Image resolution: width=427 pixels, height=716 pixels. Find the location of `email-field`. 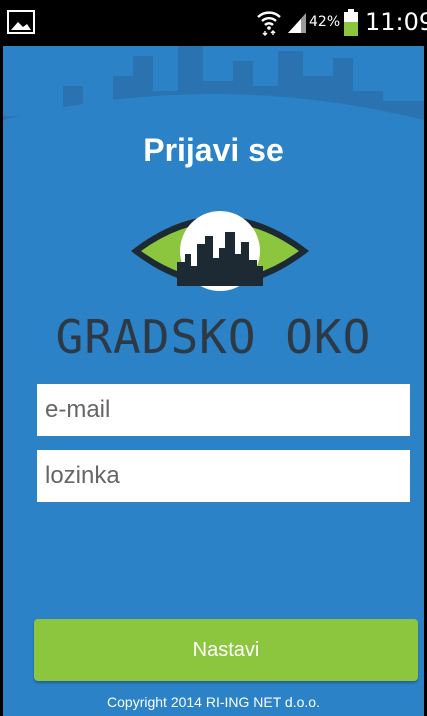

email-field is located at coordinates (223, 410).